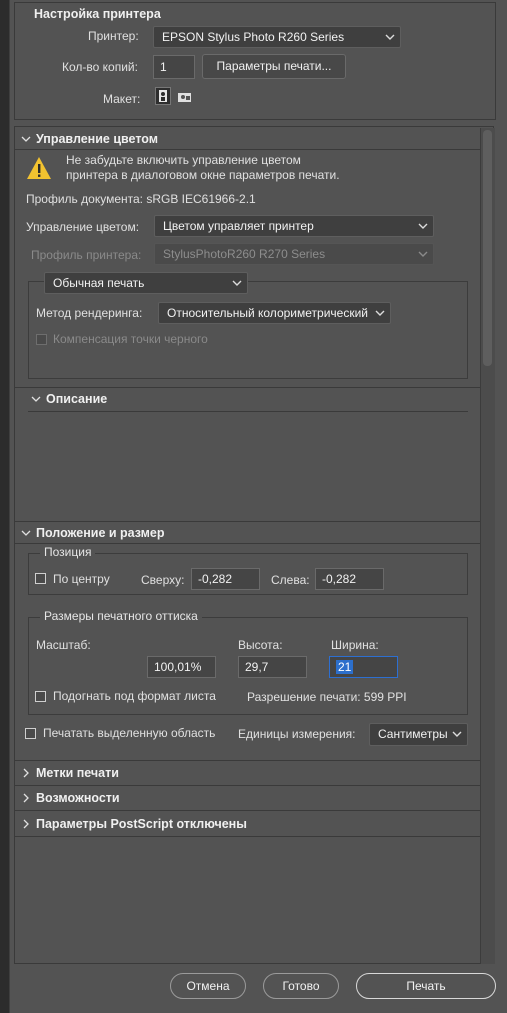  I want to click on height-label: Высота:, so click(260, 645).